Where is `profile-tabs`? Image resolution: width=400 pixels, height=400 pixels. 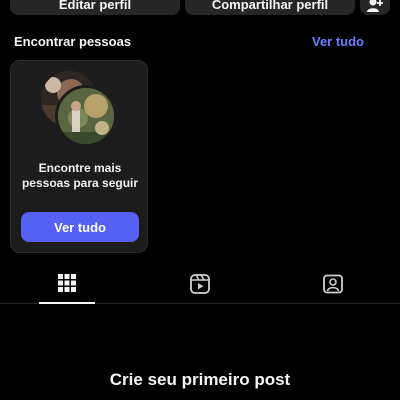 profile-tabs is located at coordinates (200, 286).